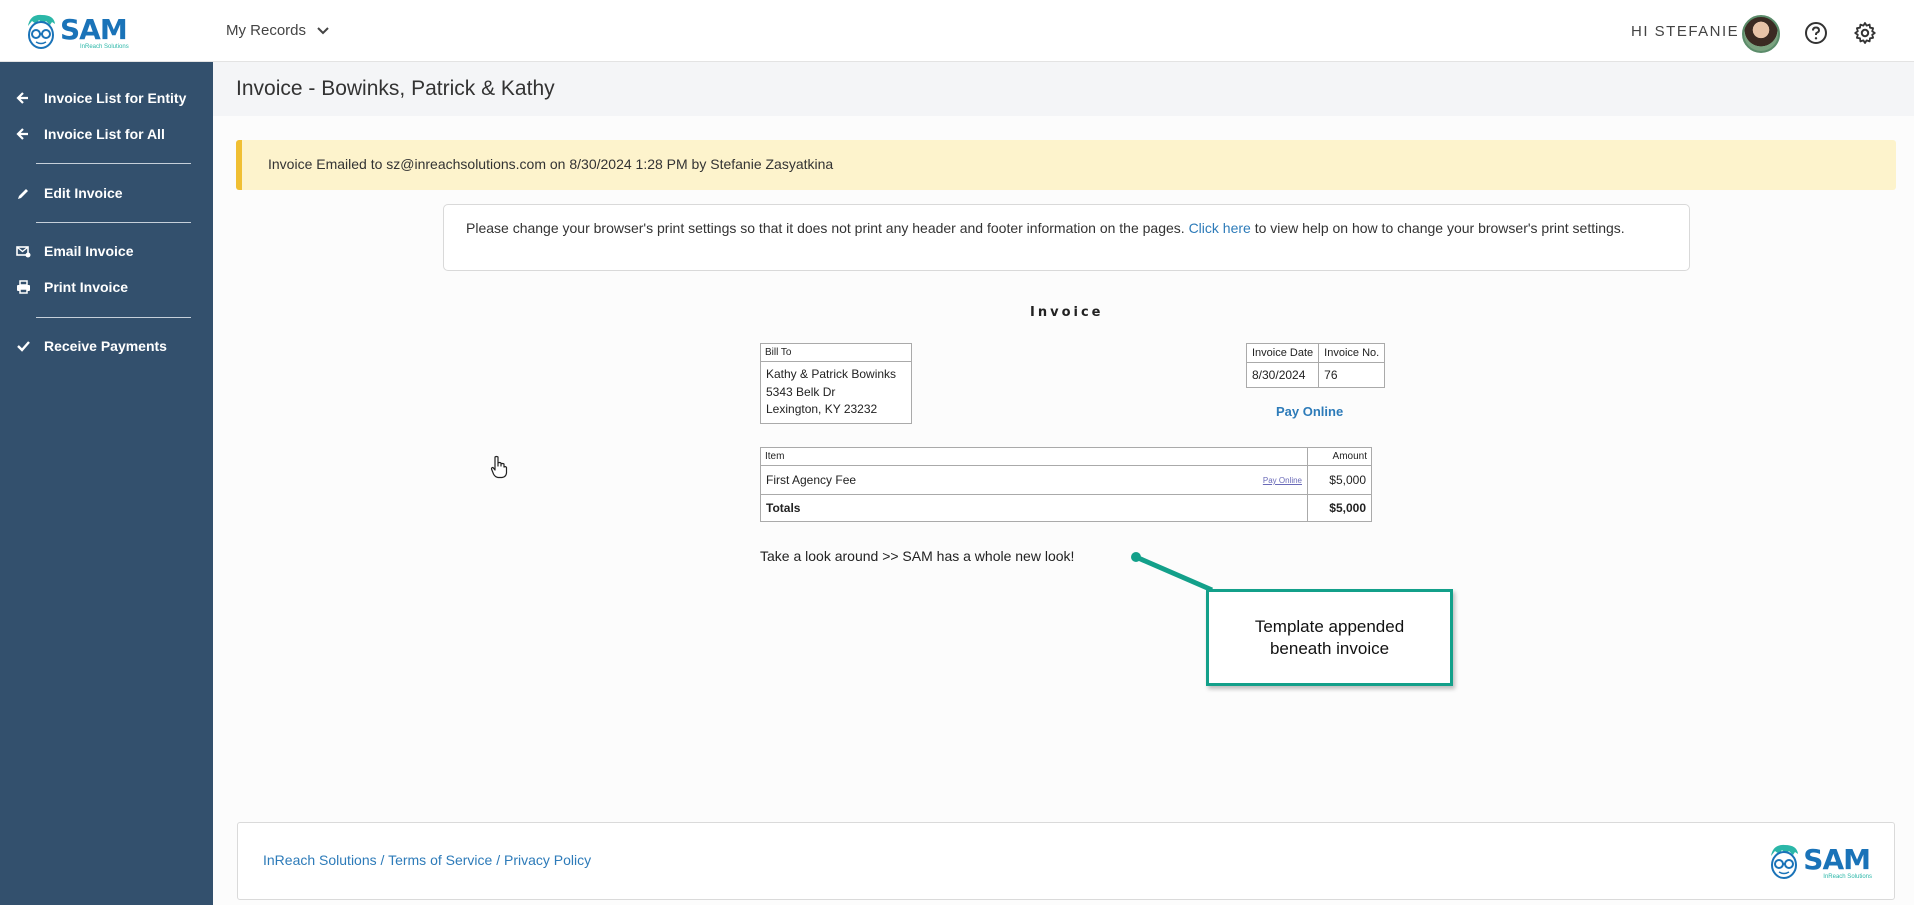 The image size is (1914, 905). I want to click on check-icon, so click(23, 346).